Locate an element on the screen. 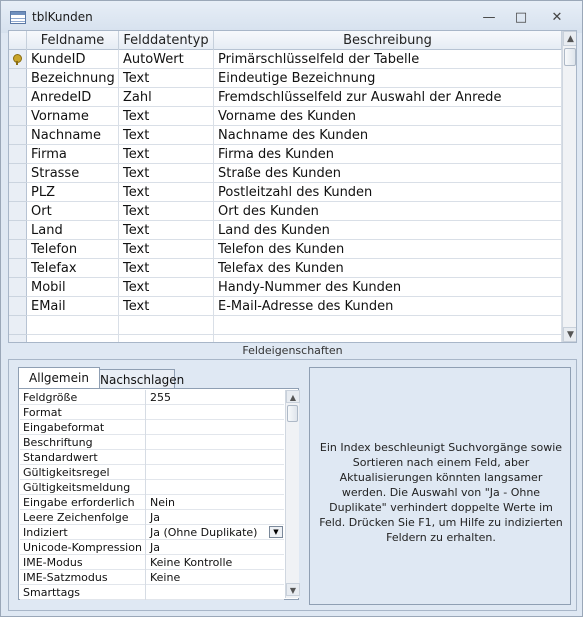 This screenshot has width=583, height=617. field-description-cell: Firma des Kunden is located at coordinates (388, 154).